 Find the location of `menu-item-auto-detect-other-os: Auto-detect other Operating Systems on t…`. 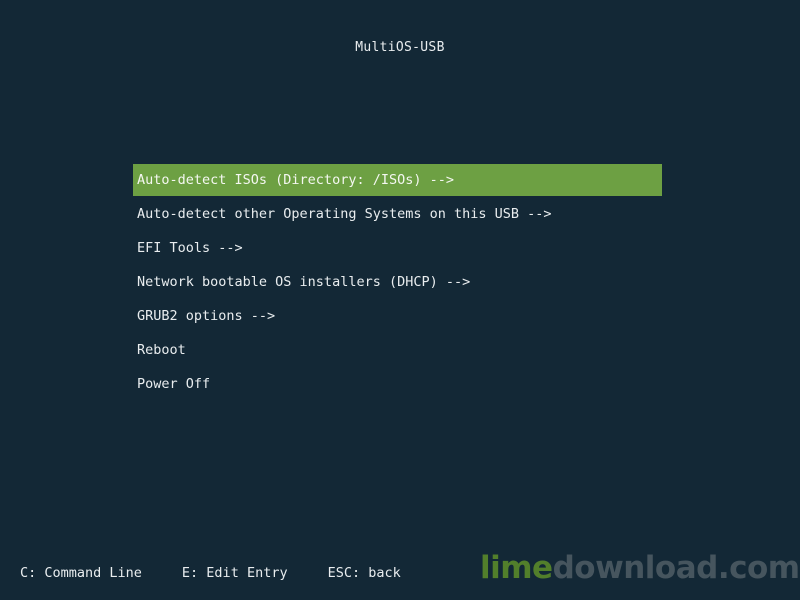

menu-item-auto-detect-other-os: Auto-detect other Operating Systems on t… is located at coordinates (397, 214).